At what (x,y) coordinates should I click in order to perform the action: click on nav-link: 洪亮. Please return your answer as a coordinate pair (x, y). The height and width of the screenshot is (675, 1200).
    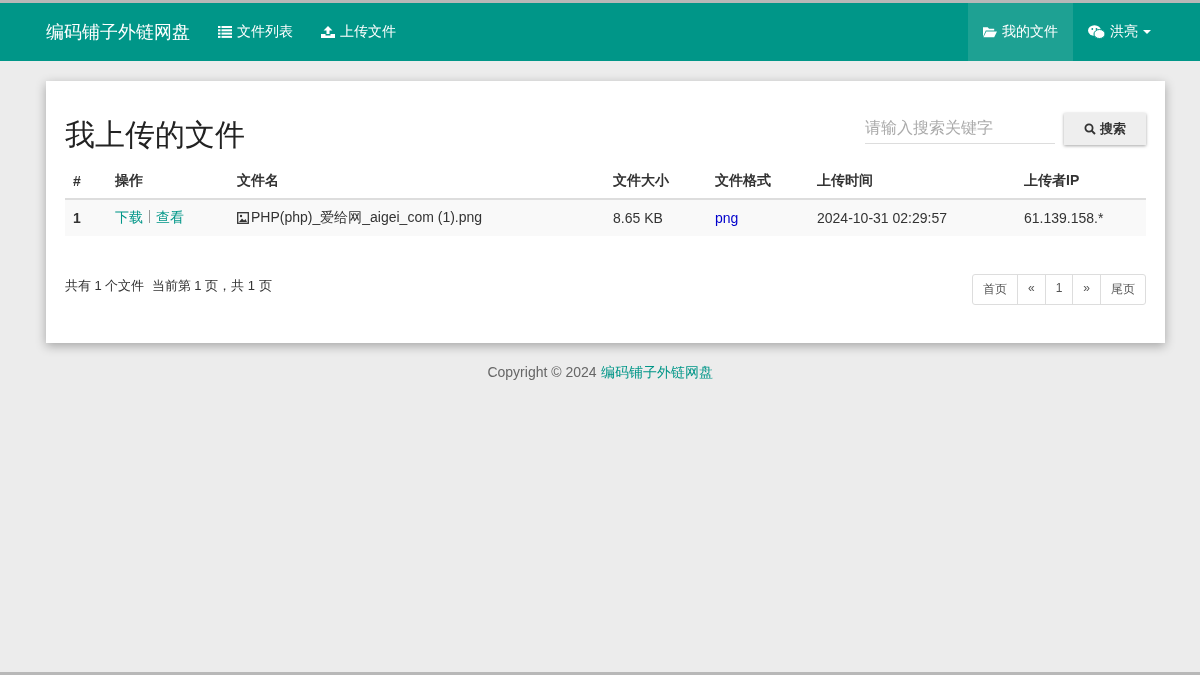
    Looking at the image, I should click on (1119, 32).